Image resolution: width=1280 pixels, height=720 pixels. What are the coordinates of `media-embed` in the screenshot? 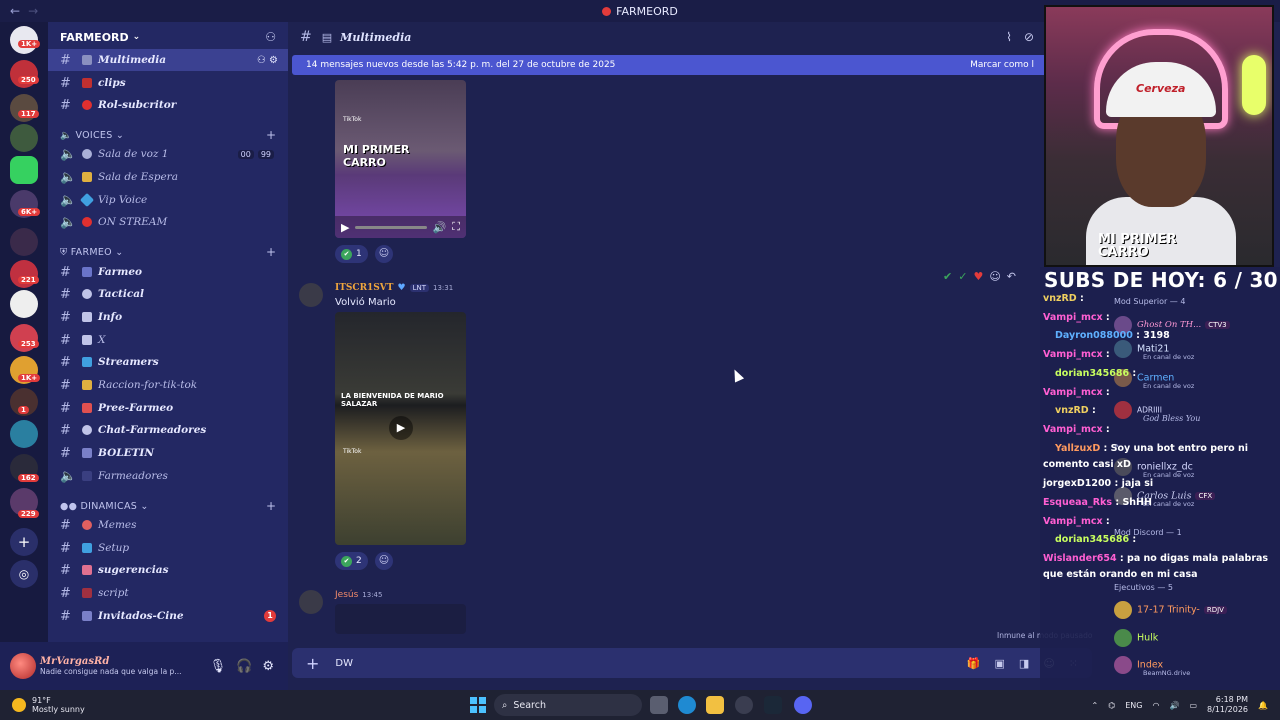 It's located at (400, 619).